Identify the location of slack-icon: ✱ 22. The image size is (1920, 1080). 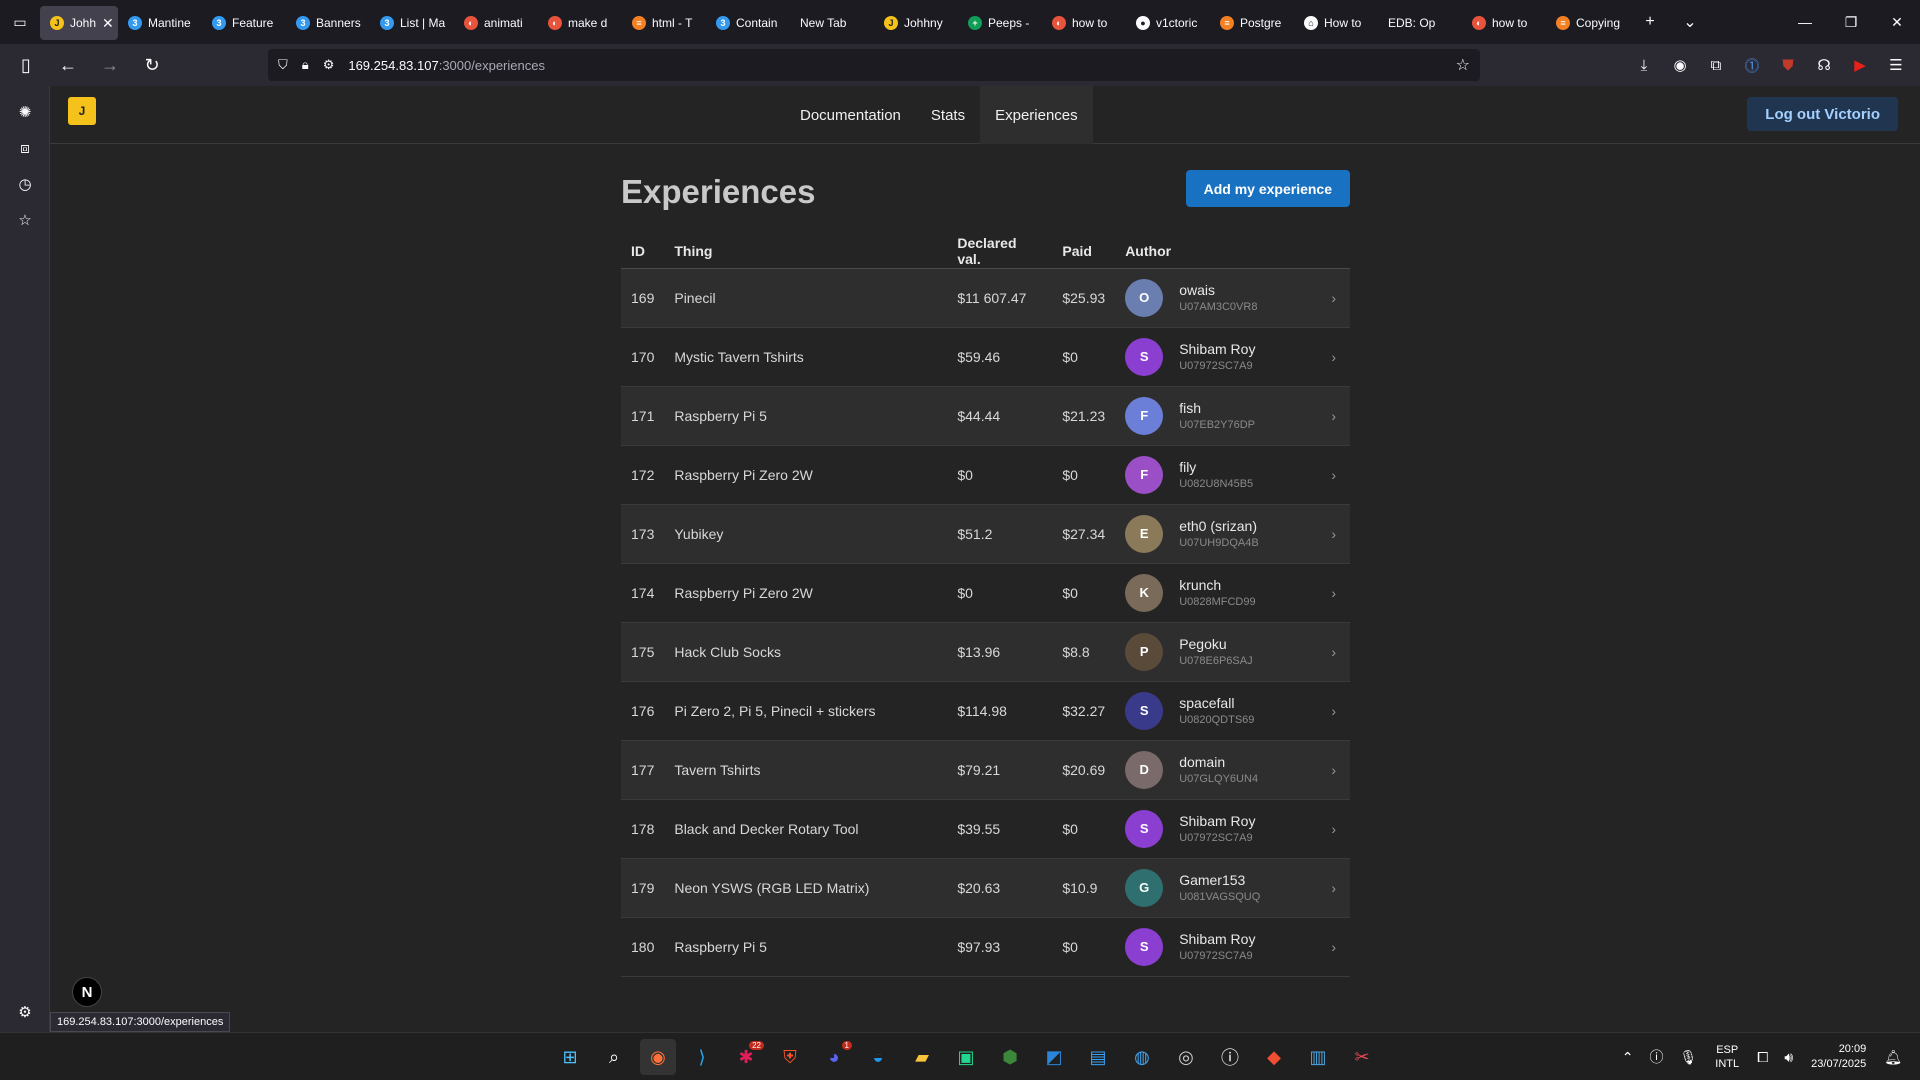
(746, 1057).